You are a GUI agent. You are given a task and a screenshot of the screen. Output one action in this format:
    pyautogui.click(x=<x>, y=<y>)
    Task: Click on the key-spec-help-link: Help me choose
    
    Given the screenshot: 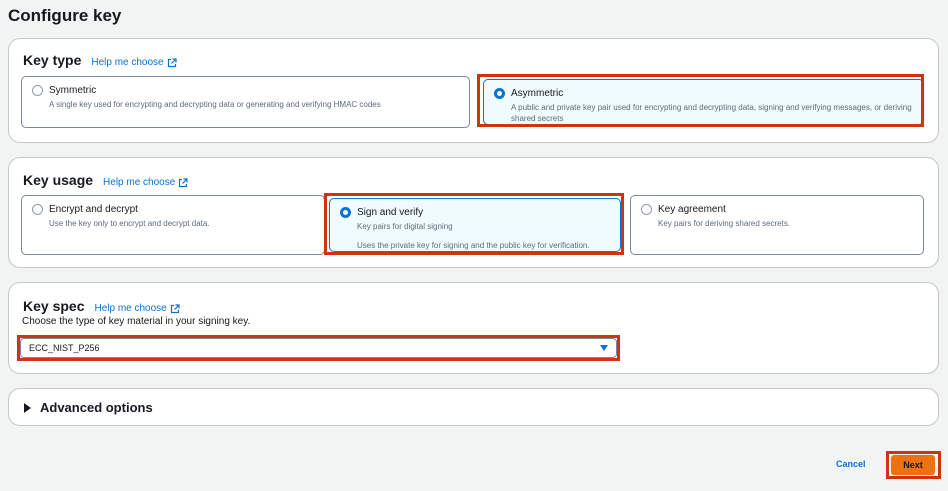 What is the action you would take?
    pyautogui.click(x=137, y=308)
    